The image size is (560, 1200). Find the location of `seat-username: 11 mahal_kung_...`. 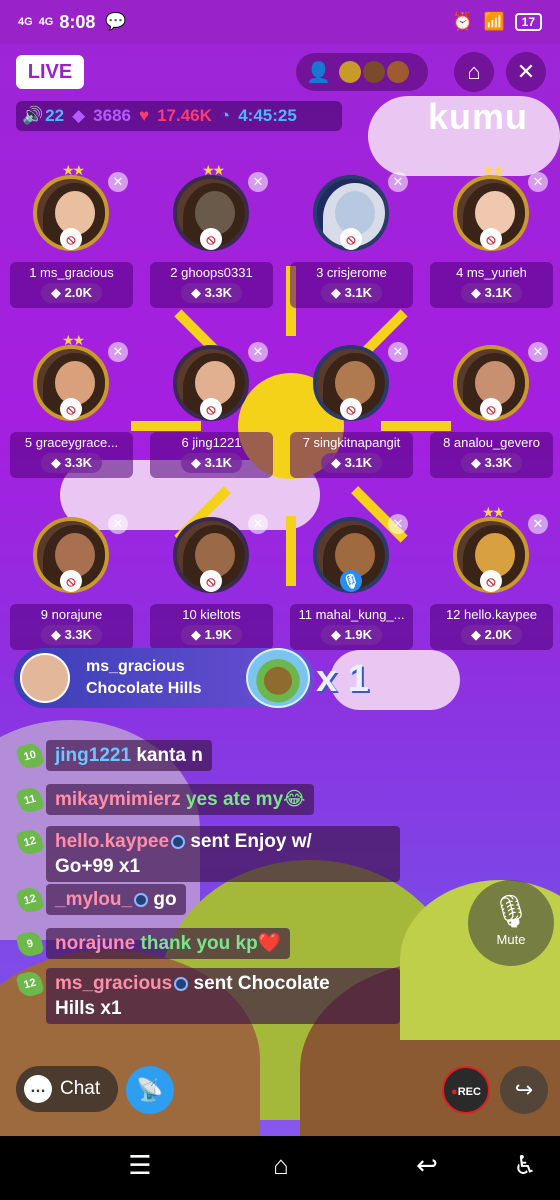

seat-username: 11 mahal_kung_... is located at coordinates (351, 614).